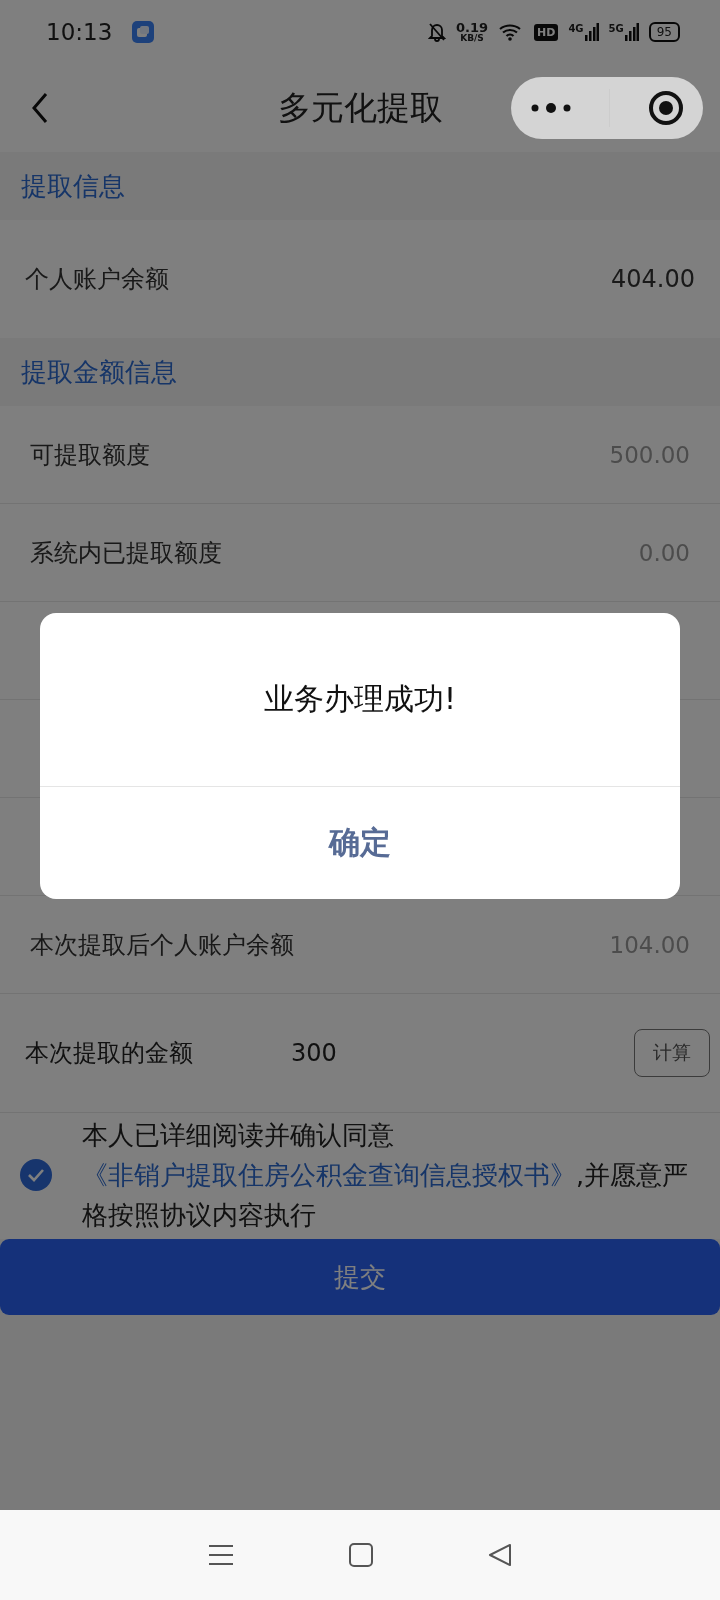 The image size is (720, 1600). I want to click on section-title: 提取金额信息, so click(99, 372).